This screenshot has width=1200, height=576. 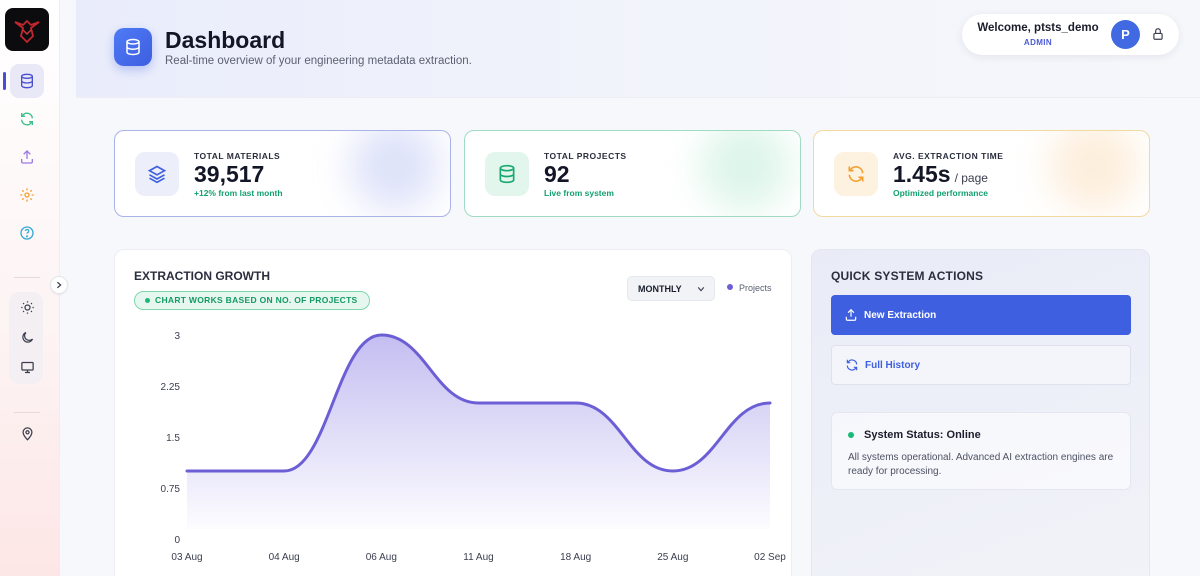 What do you see at coordinates (900, 315) in the screenshot?
I see `button-label: New Extraction` at bounding box center [900, 315].